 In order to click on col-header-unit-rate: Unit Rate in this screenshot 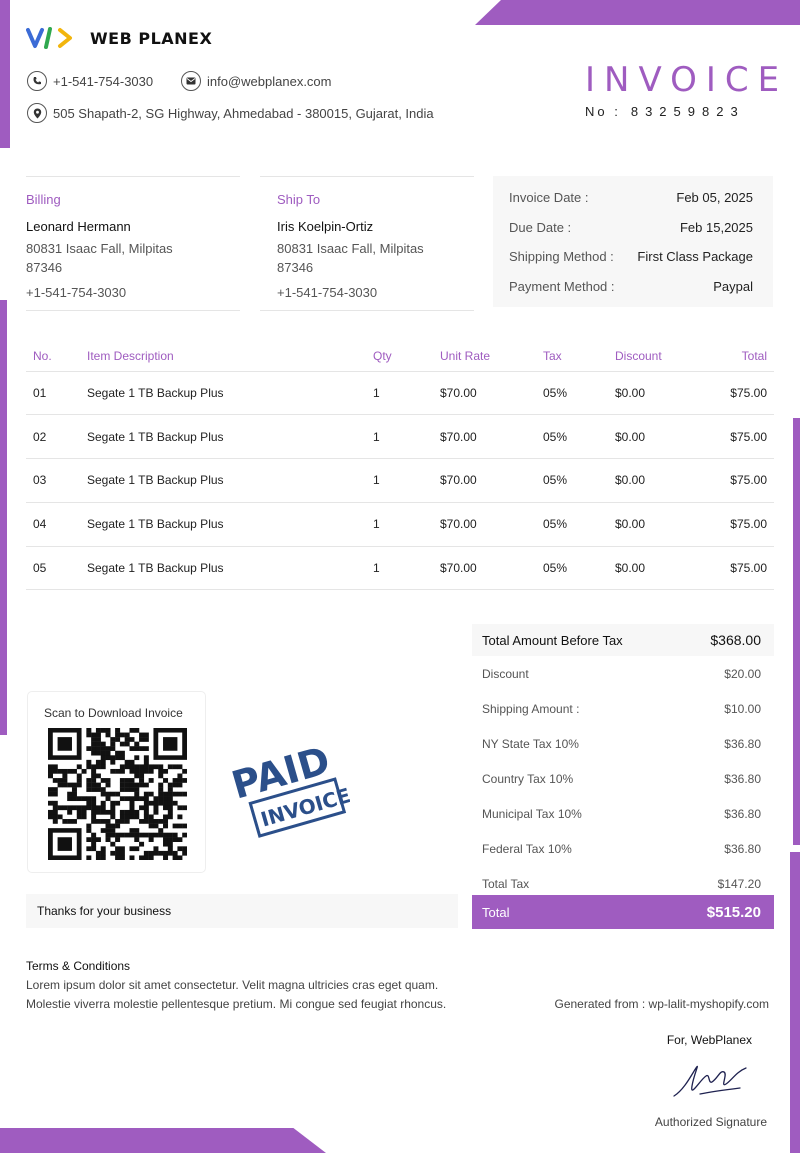, I will do `click(484, 356)`.